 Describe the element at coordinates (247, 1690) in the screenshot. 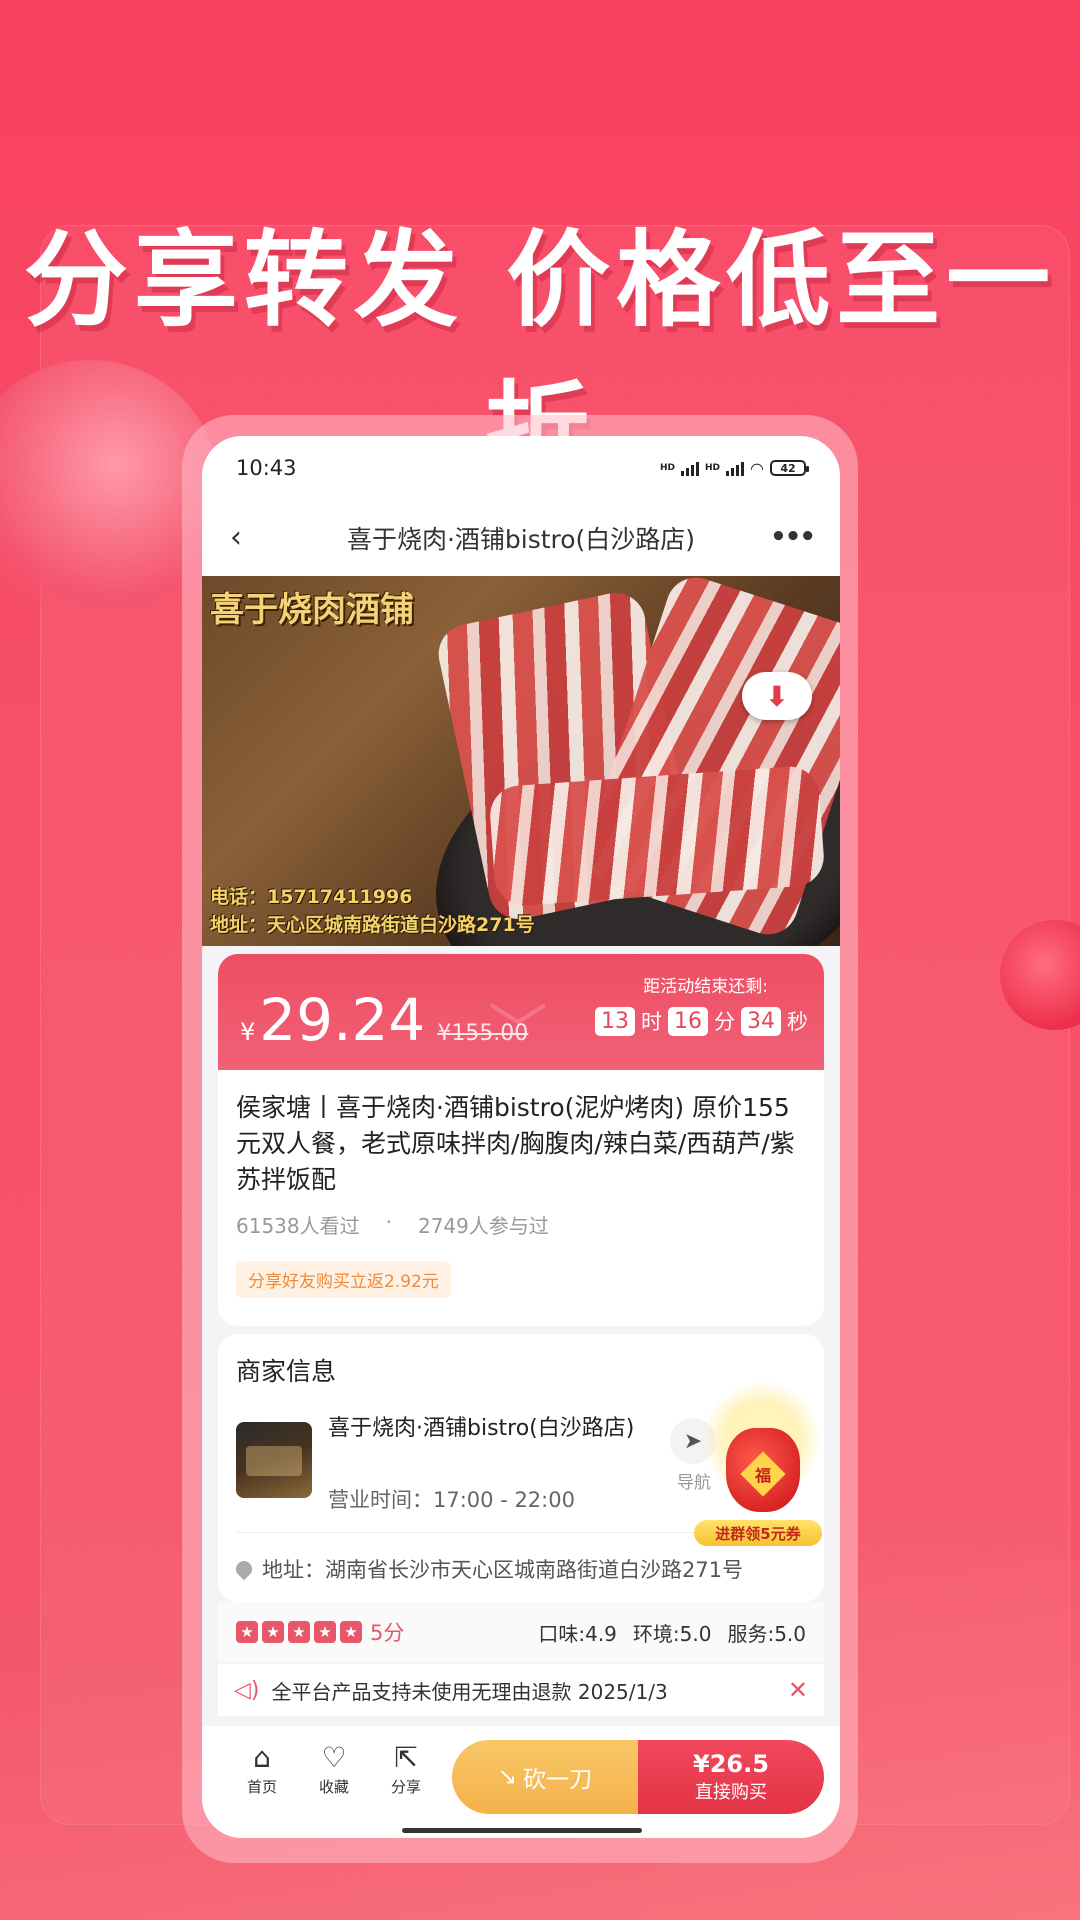

I see `speaker-icon: ◁)` at that location.